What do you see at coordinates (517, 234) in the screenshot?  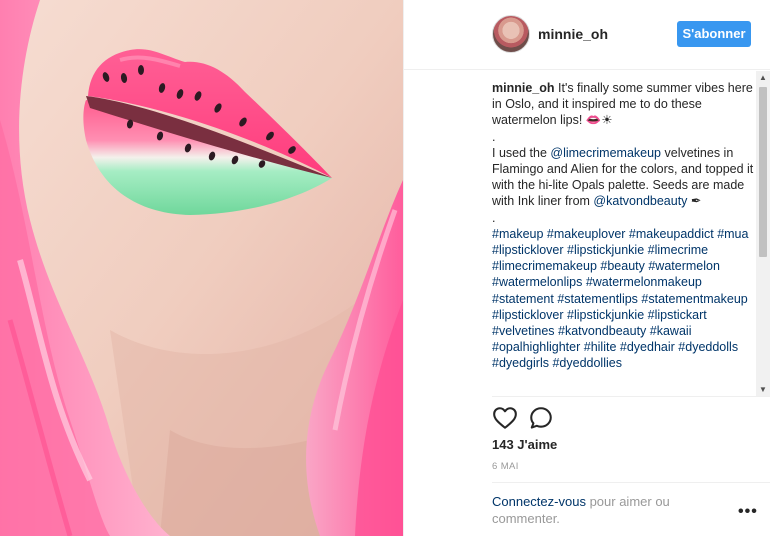 I see `hashtag-link: #makeup` at bounding box center [517, 234].